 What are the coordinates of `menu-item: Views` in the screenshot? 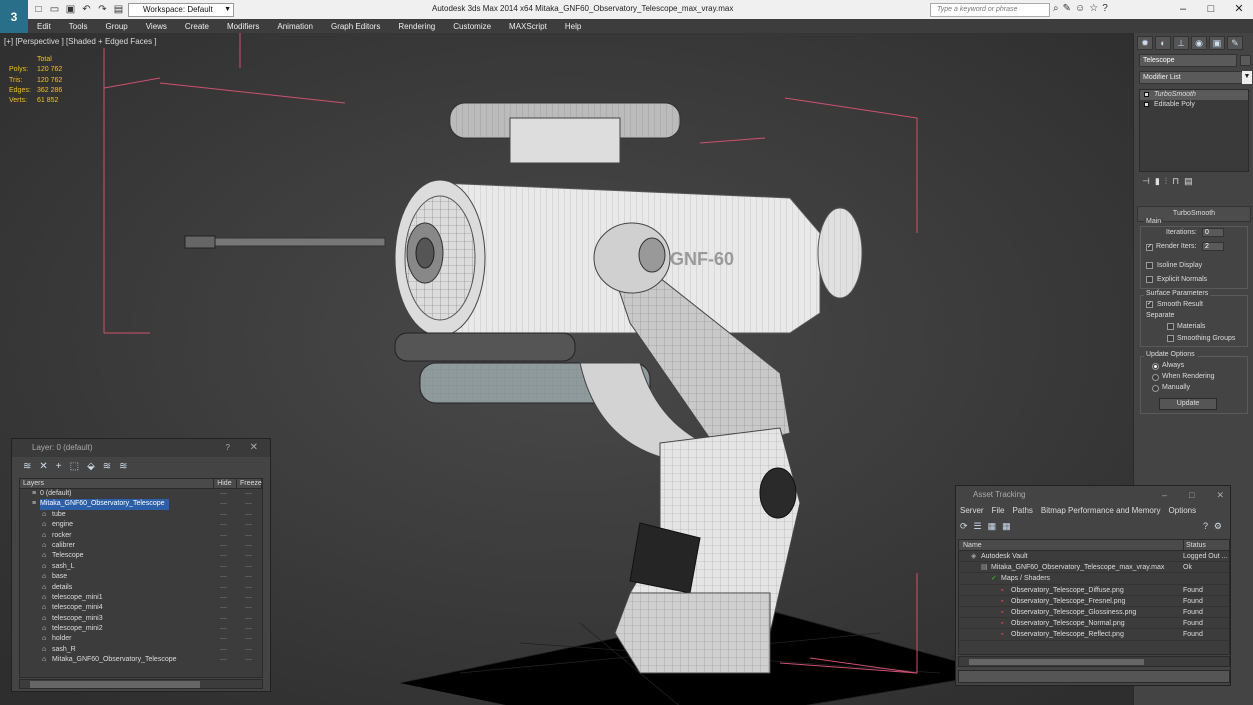 It's located at (156, 26).